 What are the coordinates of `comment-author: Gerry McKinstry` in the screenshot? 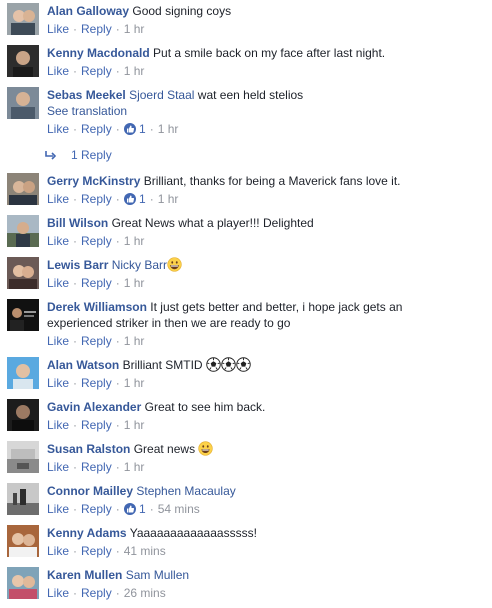 It's located at (93, 181).